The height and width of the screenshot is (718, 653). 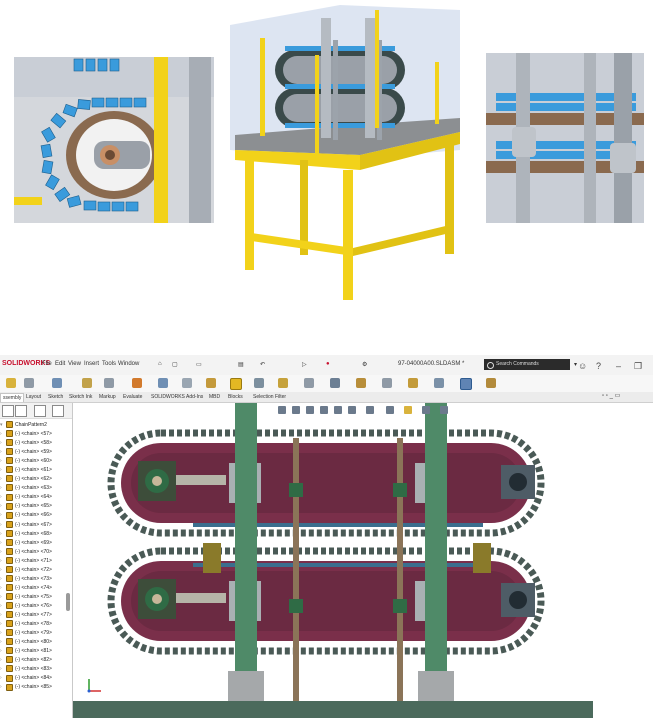 I want to click on panel-controls: ▫ ▫ _ ▭, so click(x=611, y=395).